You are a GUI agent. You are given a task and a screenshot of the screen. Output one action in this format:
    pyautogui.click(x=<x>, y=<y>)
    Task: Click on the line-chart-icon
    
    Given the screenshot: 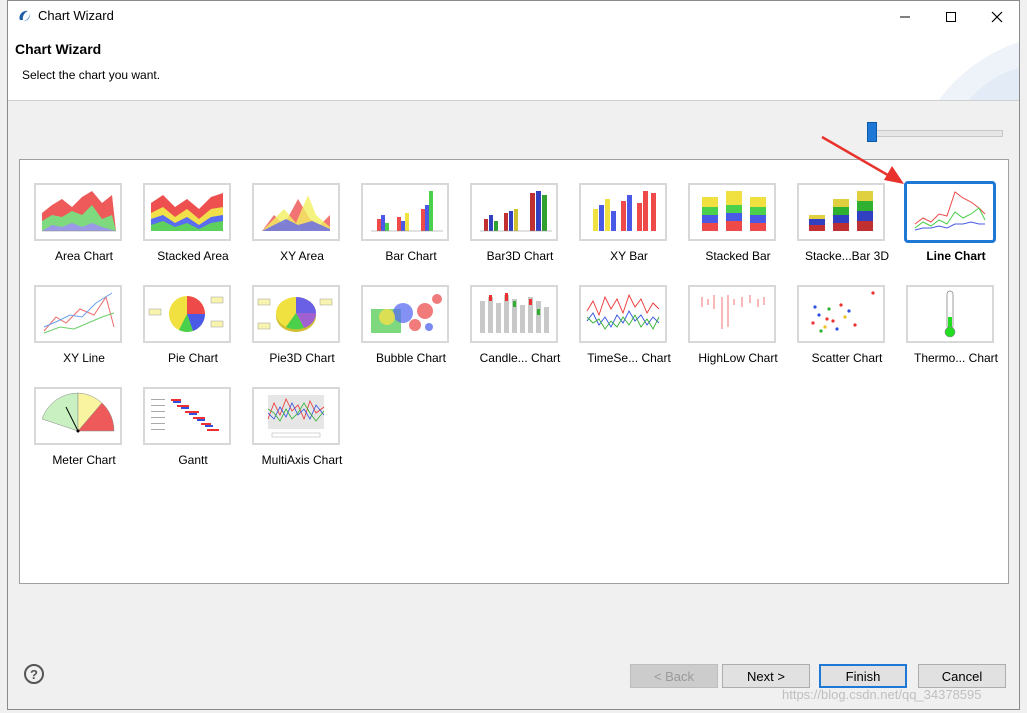 What is the action you would take?
    pyautogui.click(x=950, y=212)
    